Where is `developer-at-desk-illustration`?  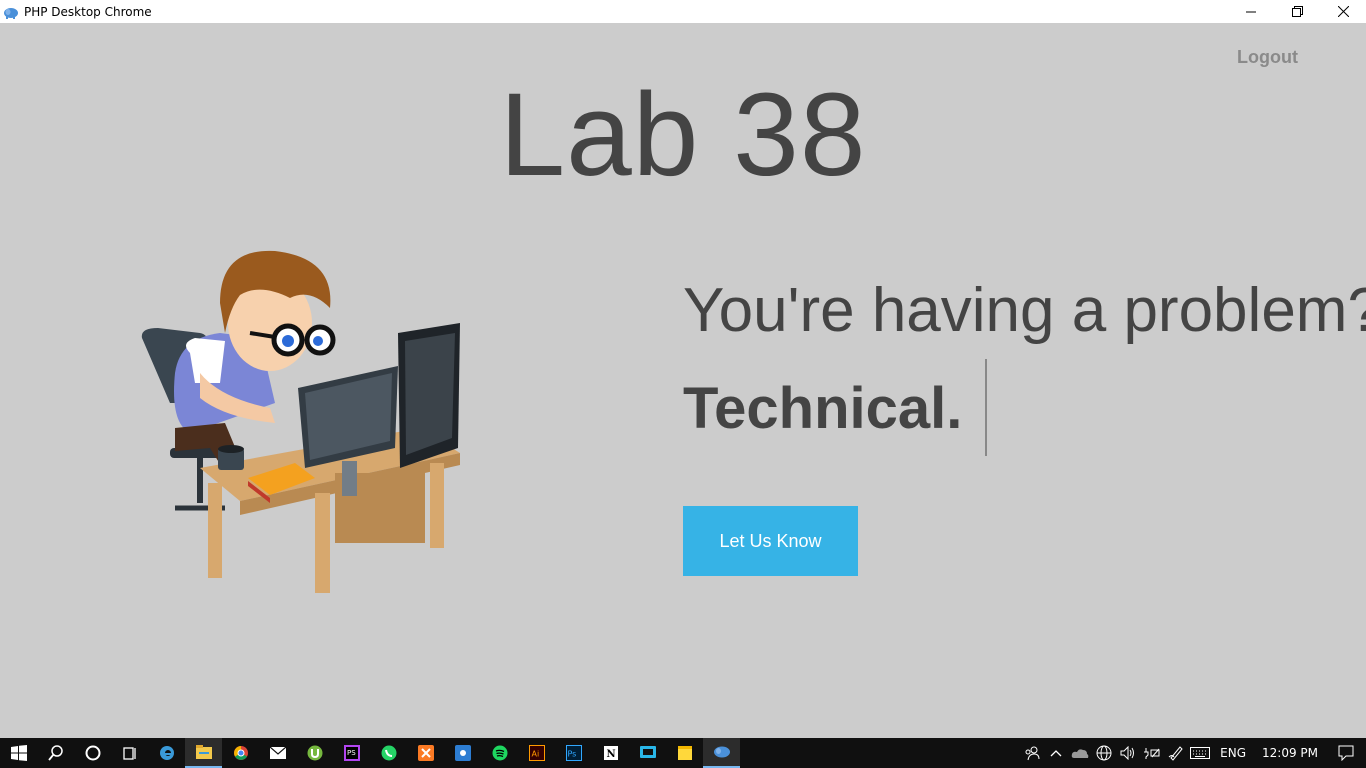 developer-at-desk-illustration is located at coordinates (300, 421).